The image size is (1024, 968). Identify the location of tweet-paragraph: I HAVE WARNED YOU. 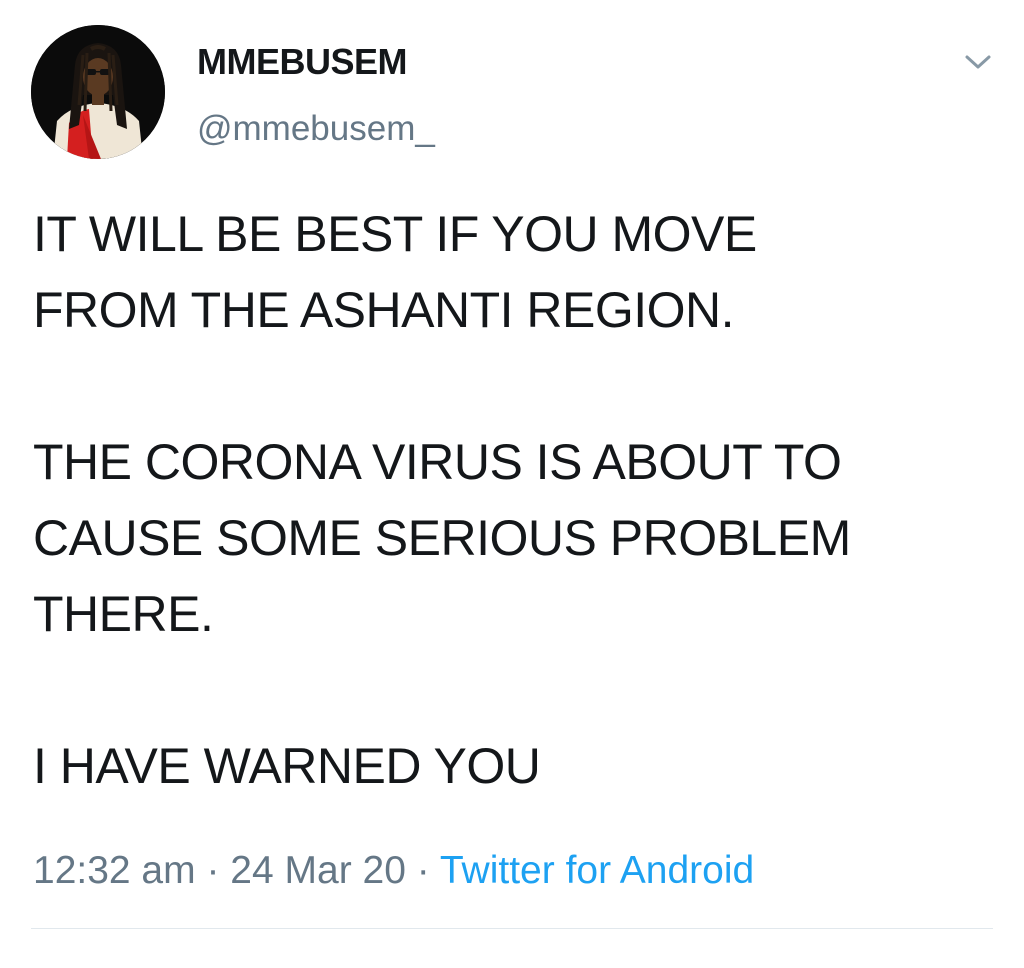
(287, 766).